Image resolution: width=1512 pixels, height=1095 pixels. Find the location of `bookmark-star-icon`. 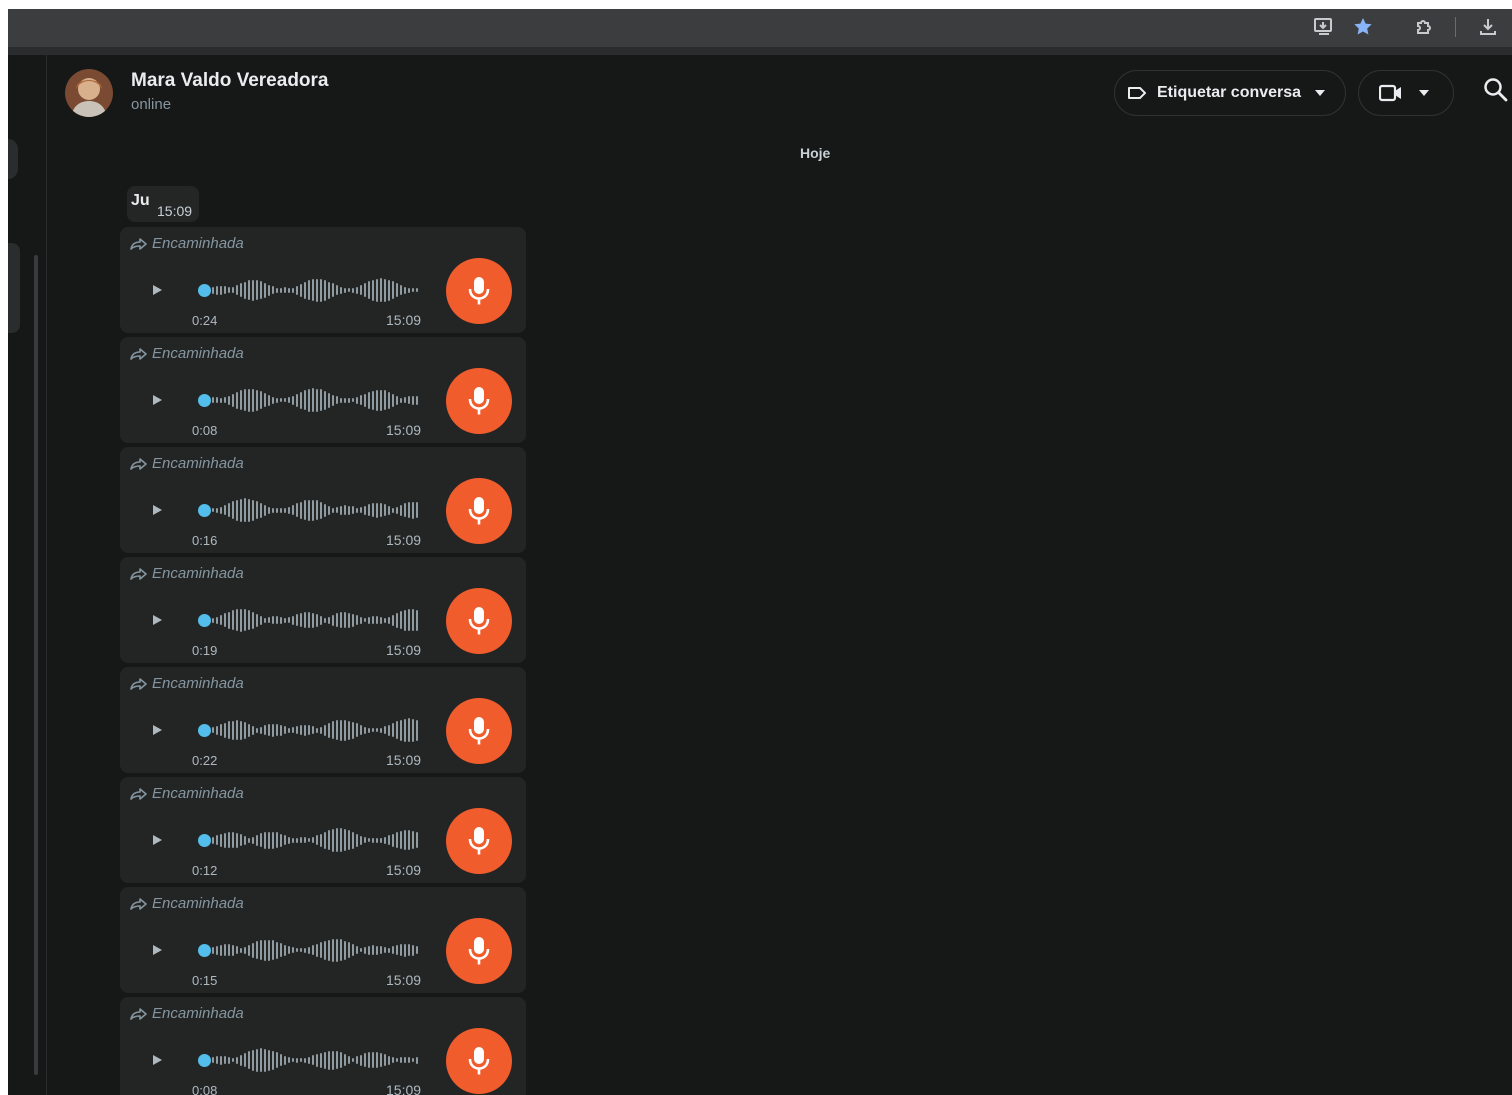

bookmark-star-icon is located at coordinates (1363, 27).